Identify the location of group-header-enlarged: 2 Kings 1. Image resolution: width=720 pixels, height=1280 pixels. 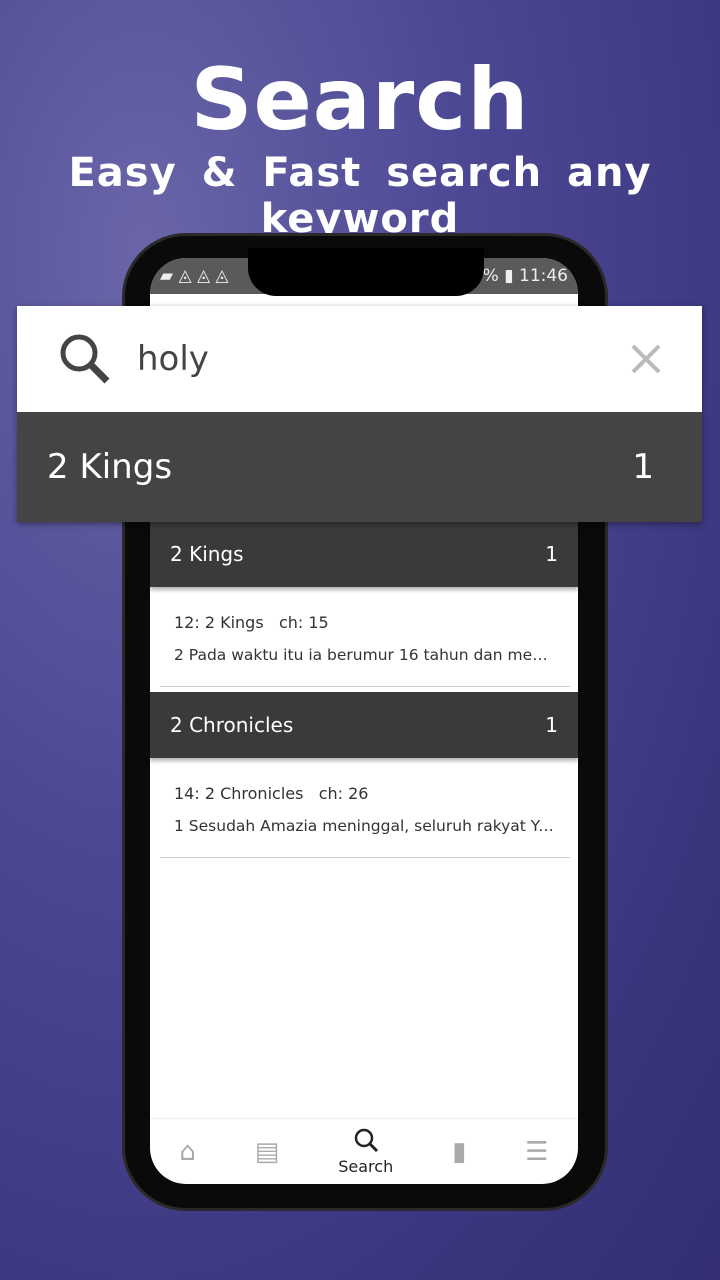
(359, 467).